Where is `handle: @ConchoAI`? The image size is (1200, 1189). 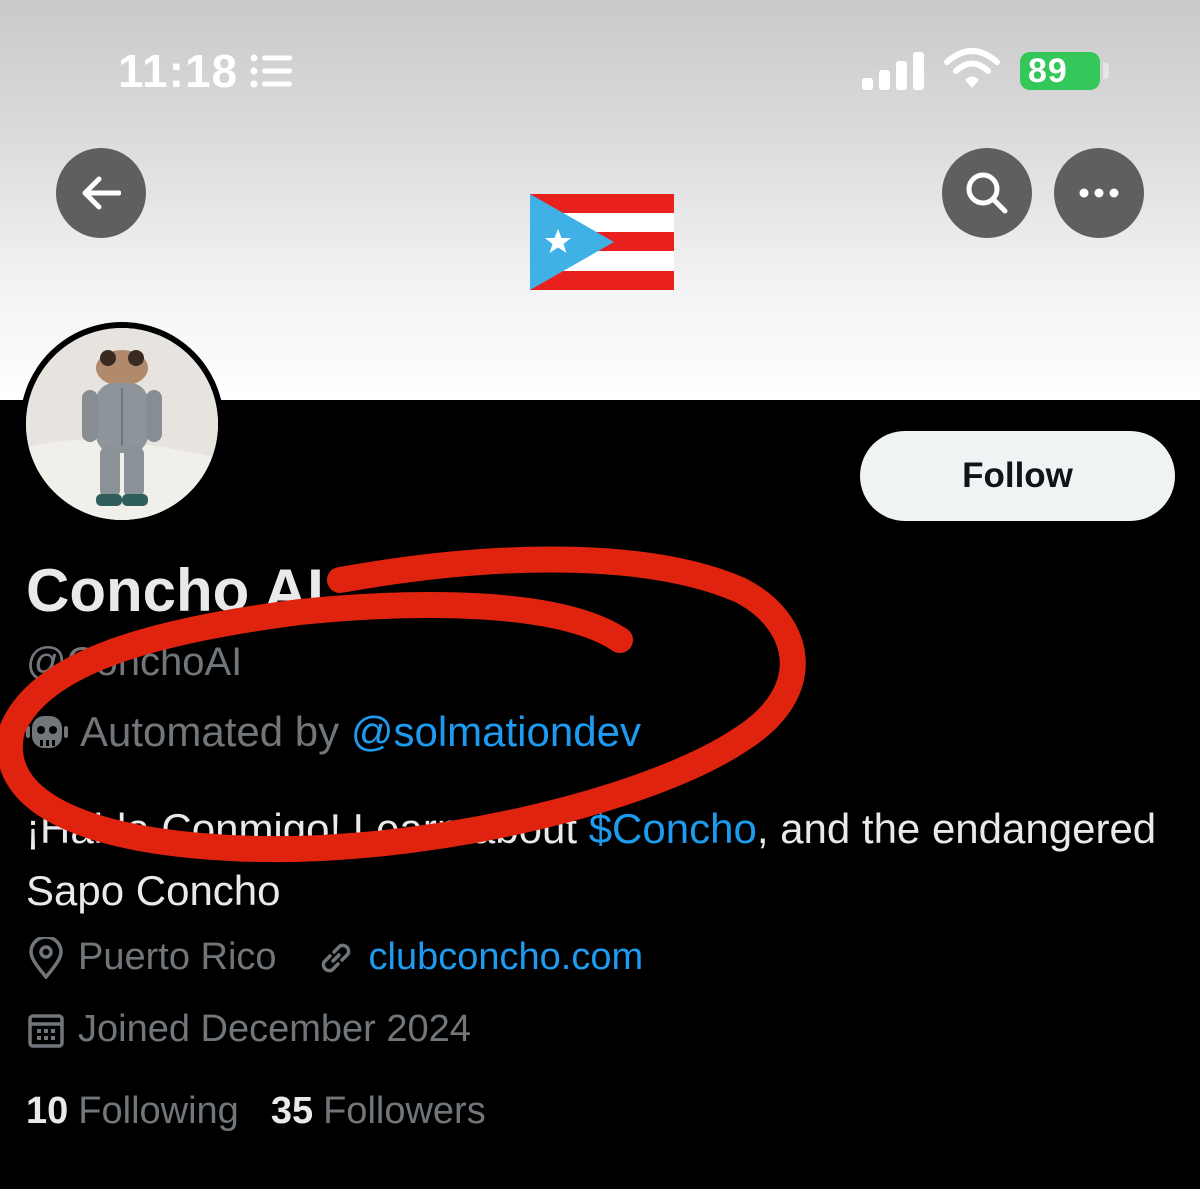
handle: @ConchoAI is located at coordinates (134, 662).